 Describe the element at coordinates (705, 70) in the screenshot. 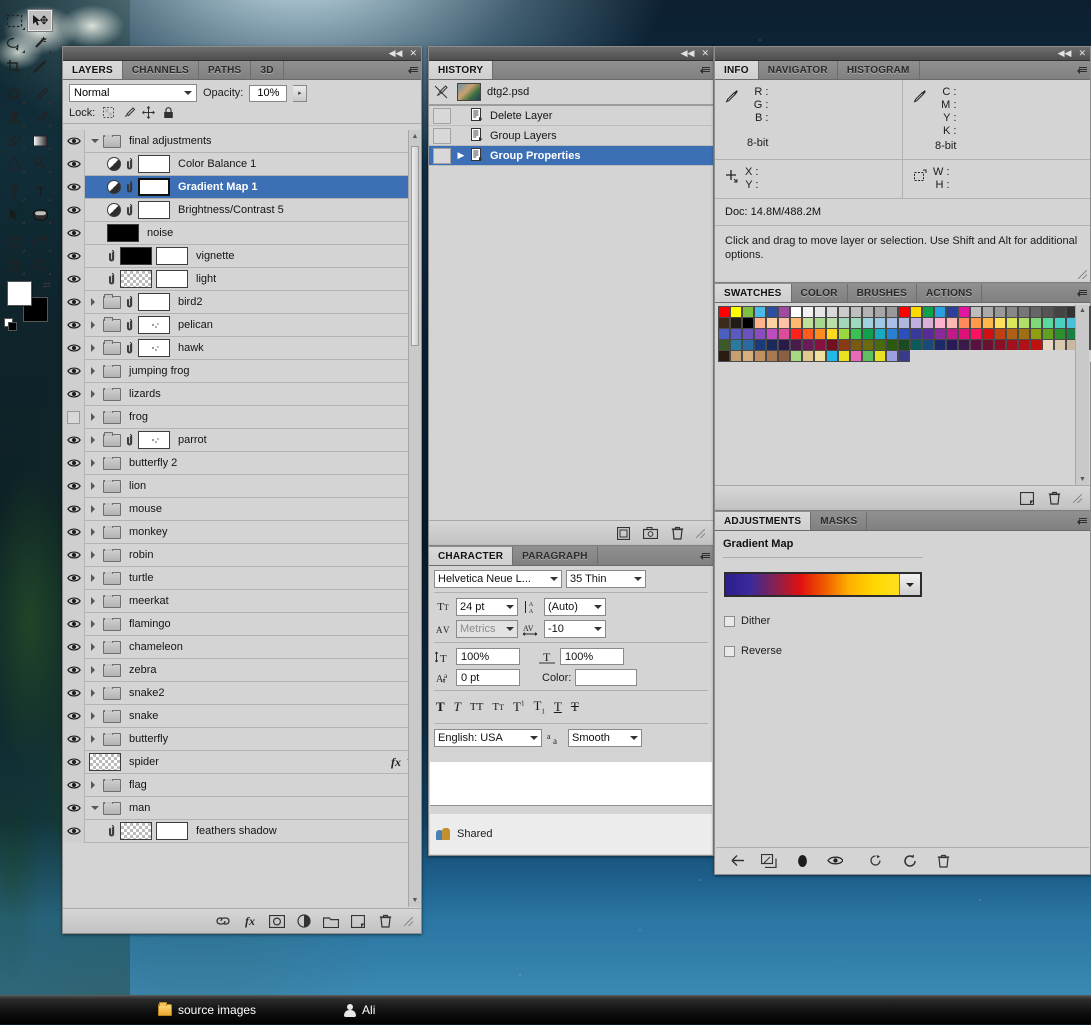

I see `history-panel-menu-icon` at that location.